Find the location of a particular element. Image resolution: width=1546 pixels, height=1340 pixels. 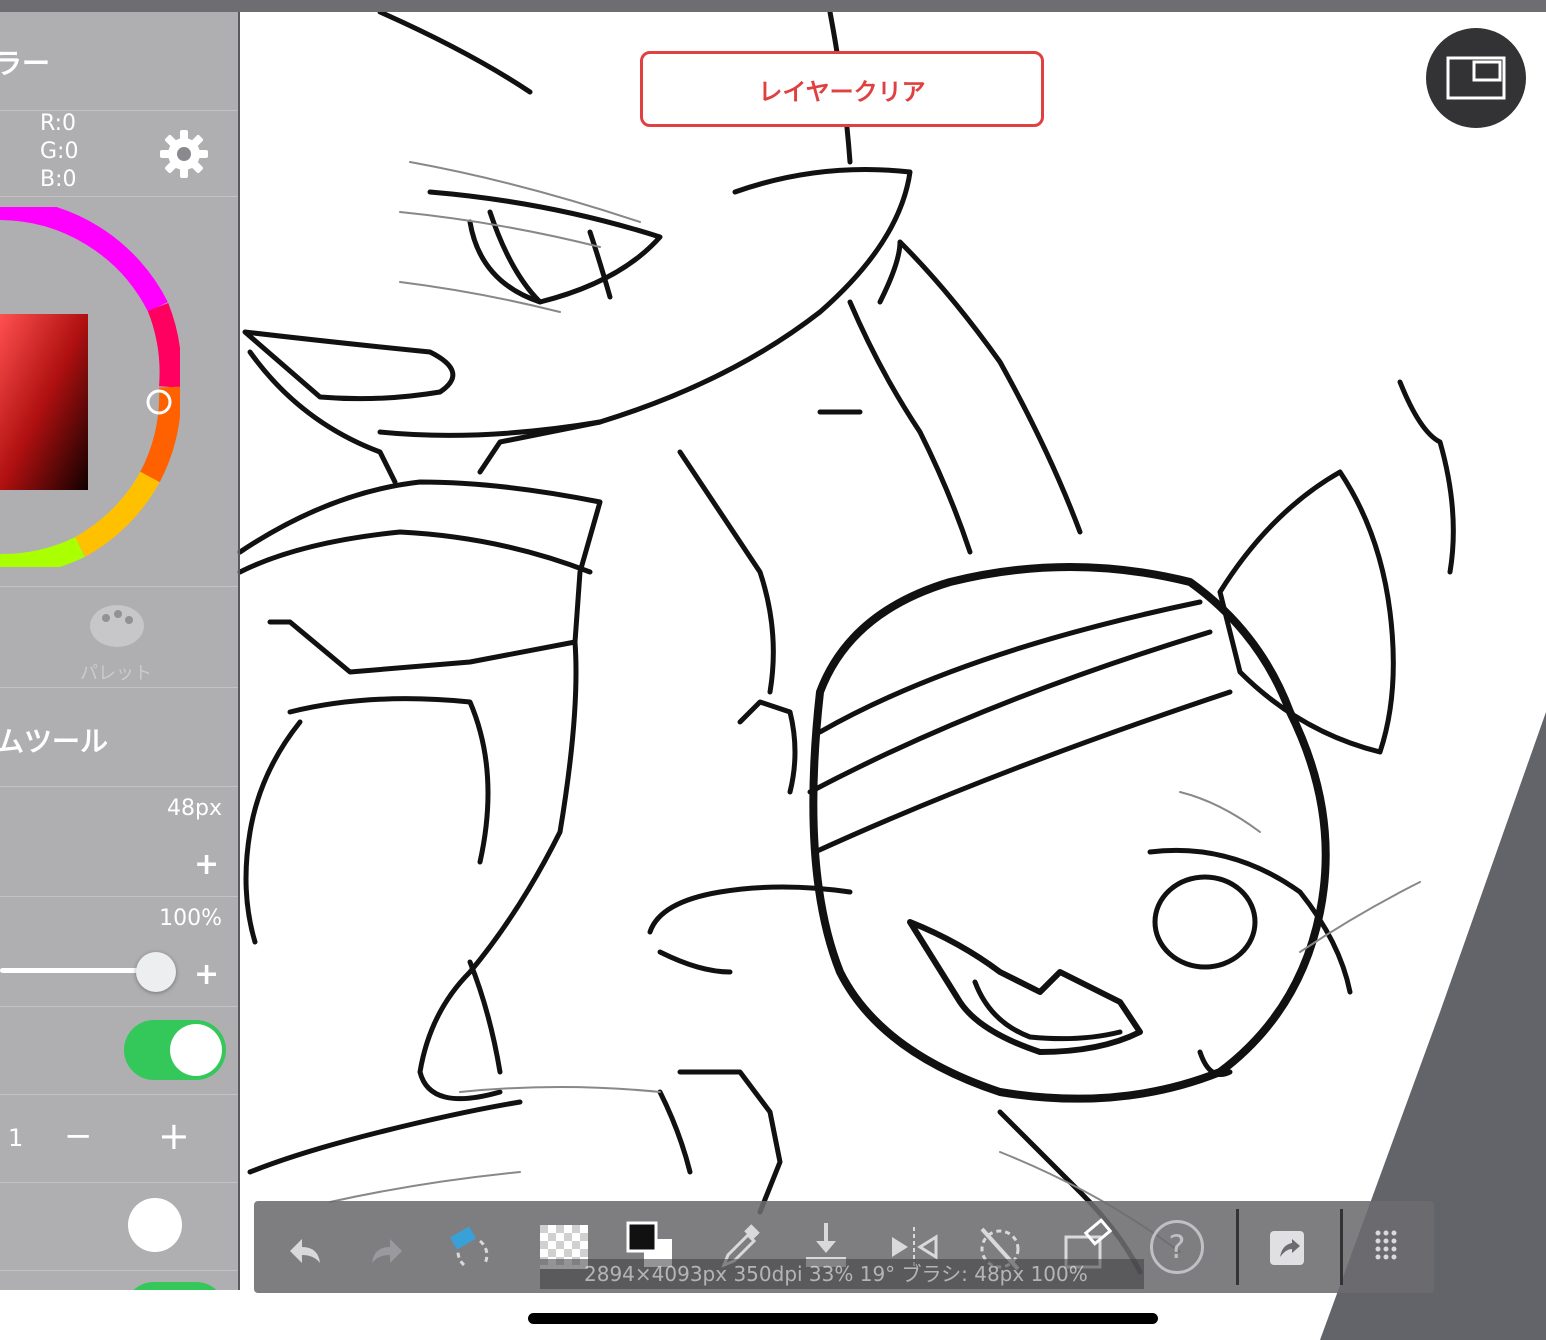

stepper-value: 1 is located at coordinates (16, 1138).